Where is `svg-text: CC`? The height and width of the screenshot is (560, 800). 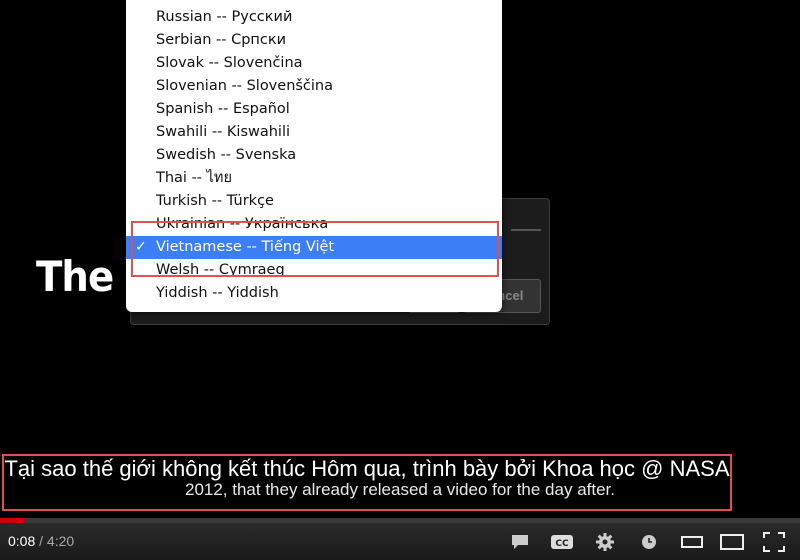 svg-text: CC is located at coordinates (562, 544).